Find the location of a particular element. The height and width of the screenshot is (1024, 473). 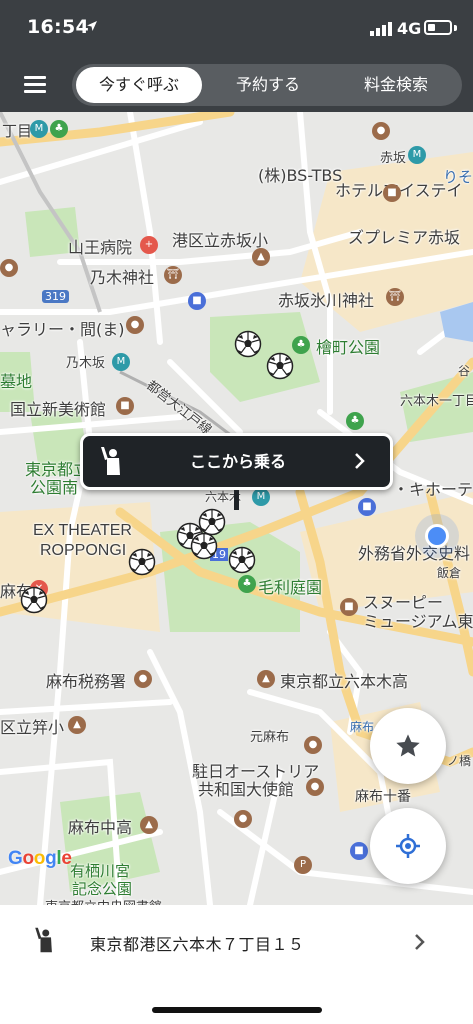

tab-reserve: 予約する is located at coordinates (268, 85).